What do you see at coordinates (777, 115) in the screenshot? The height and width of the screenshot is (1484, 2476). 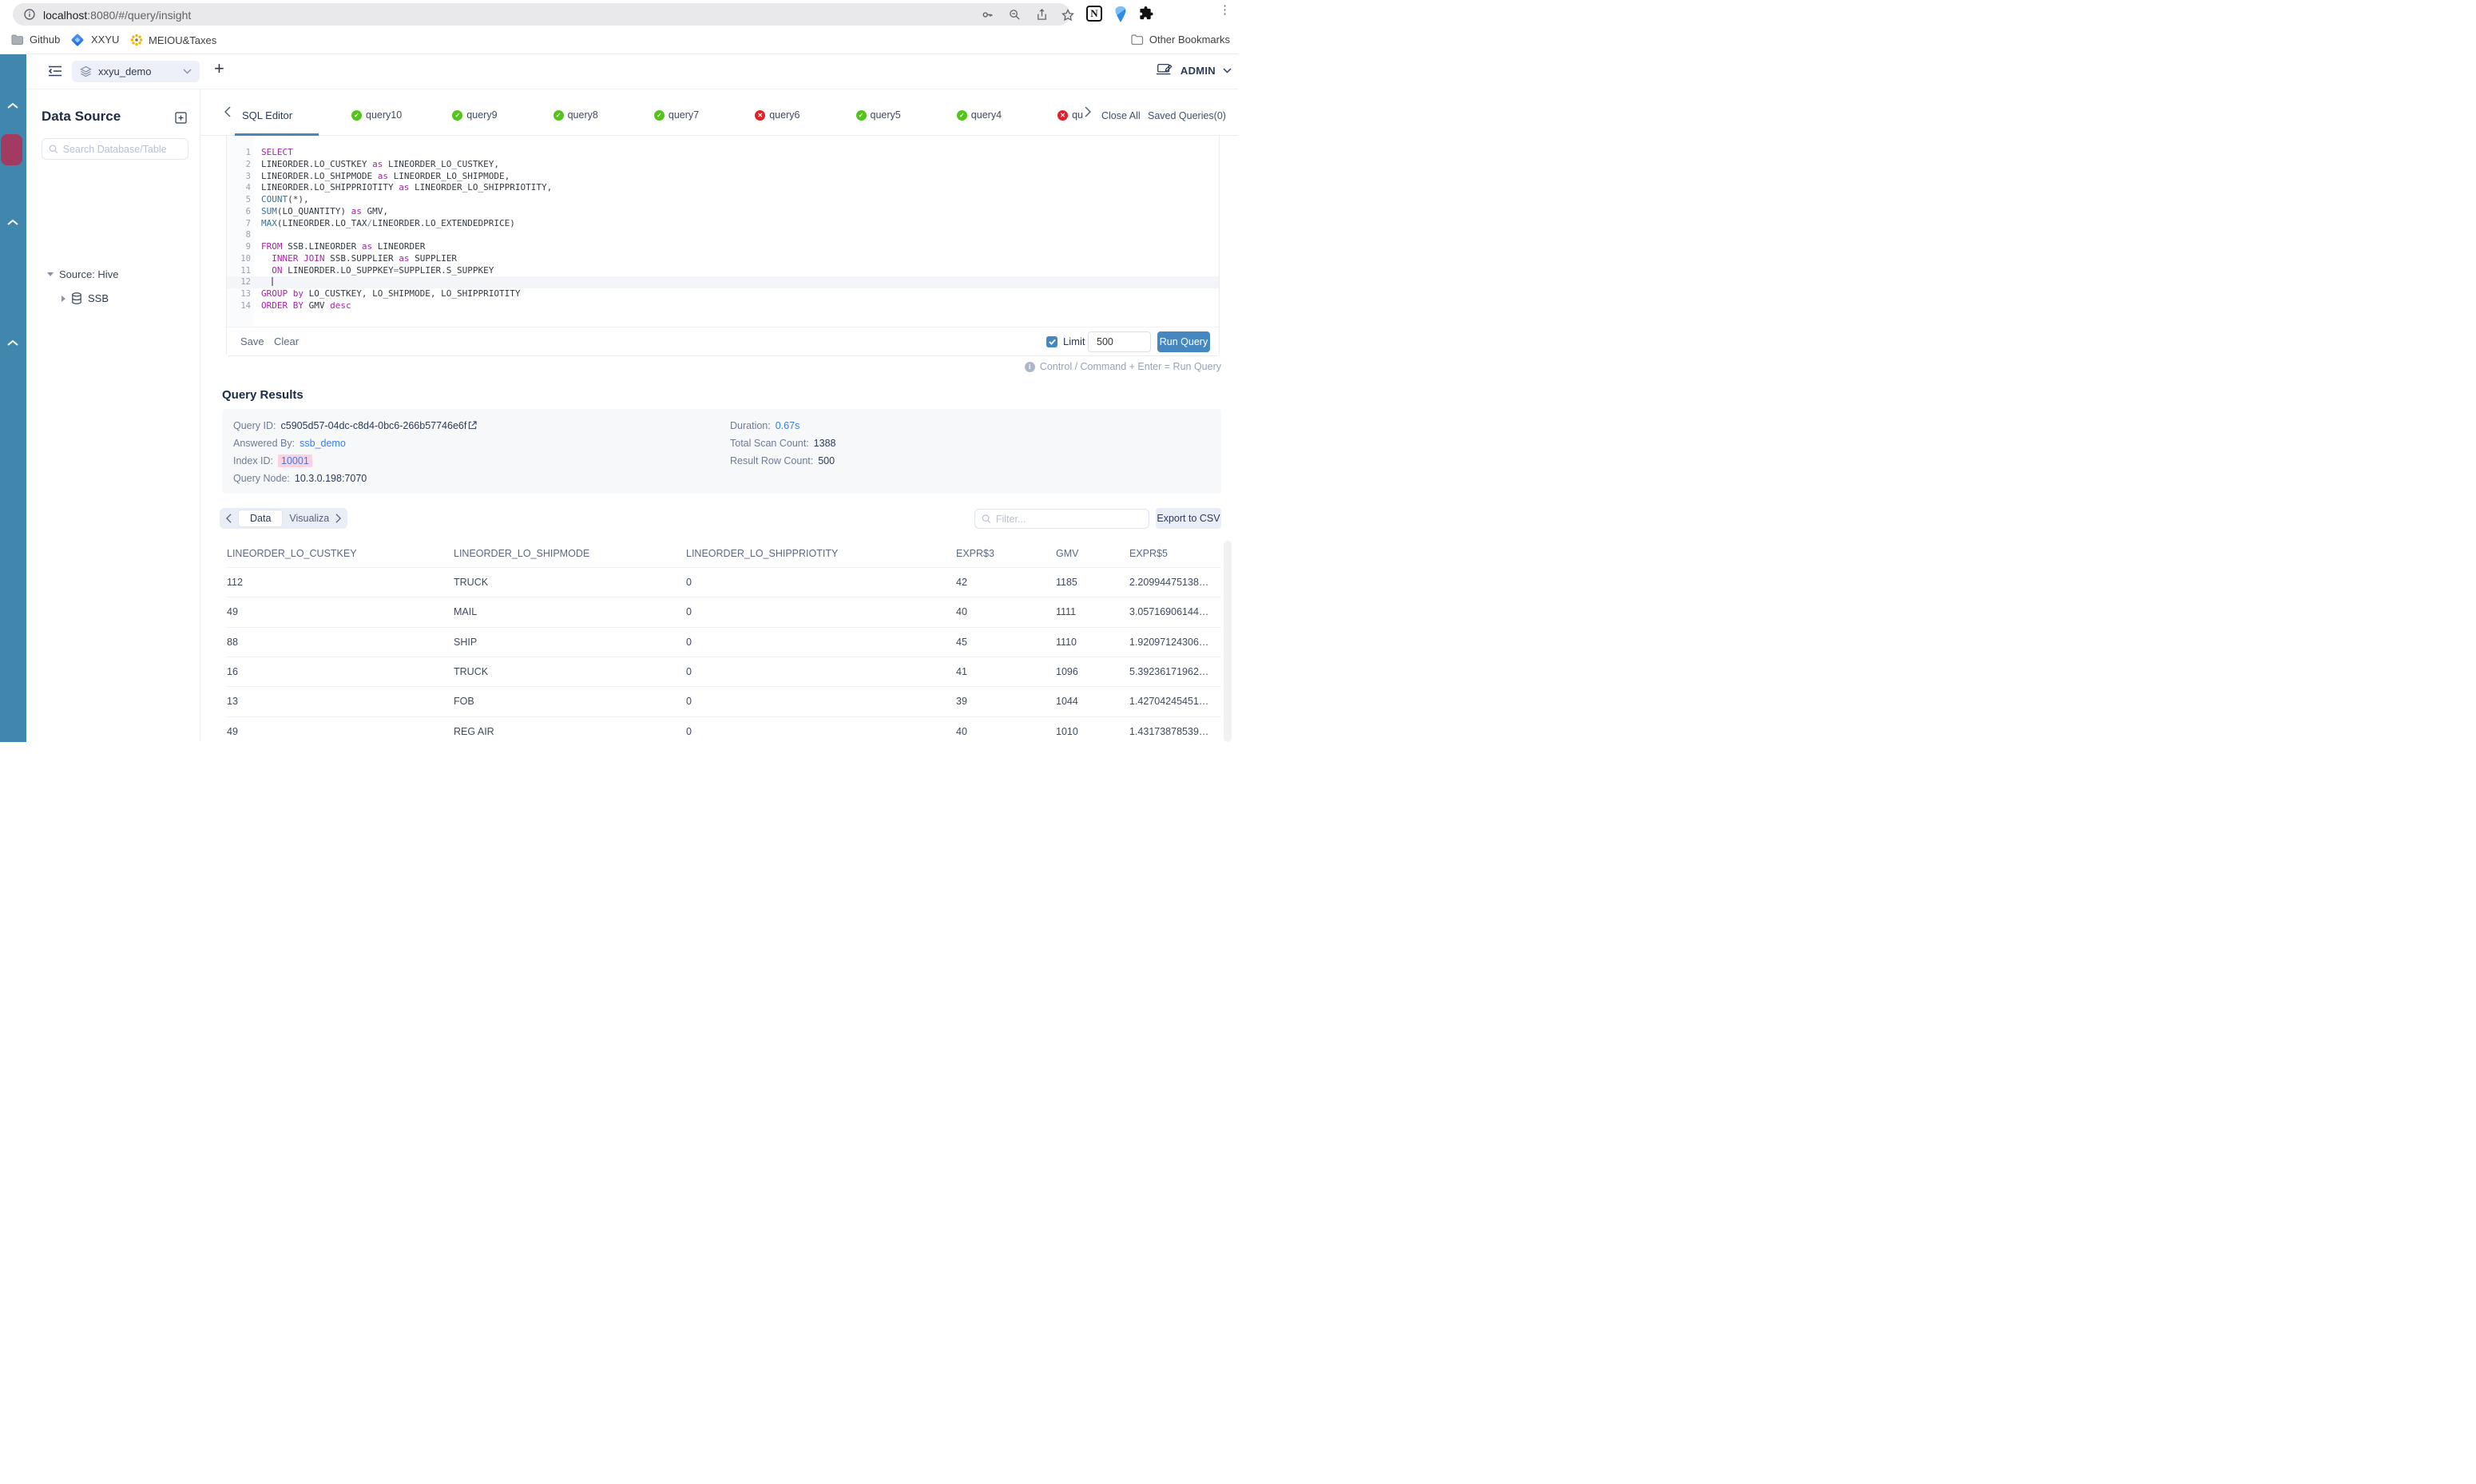 I see `tab-query6: ✕ query6` at bounding box center [777, 115].